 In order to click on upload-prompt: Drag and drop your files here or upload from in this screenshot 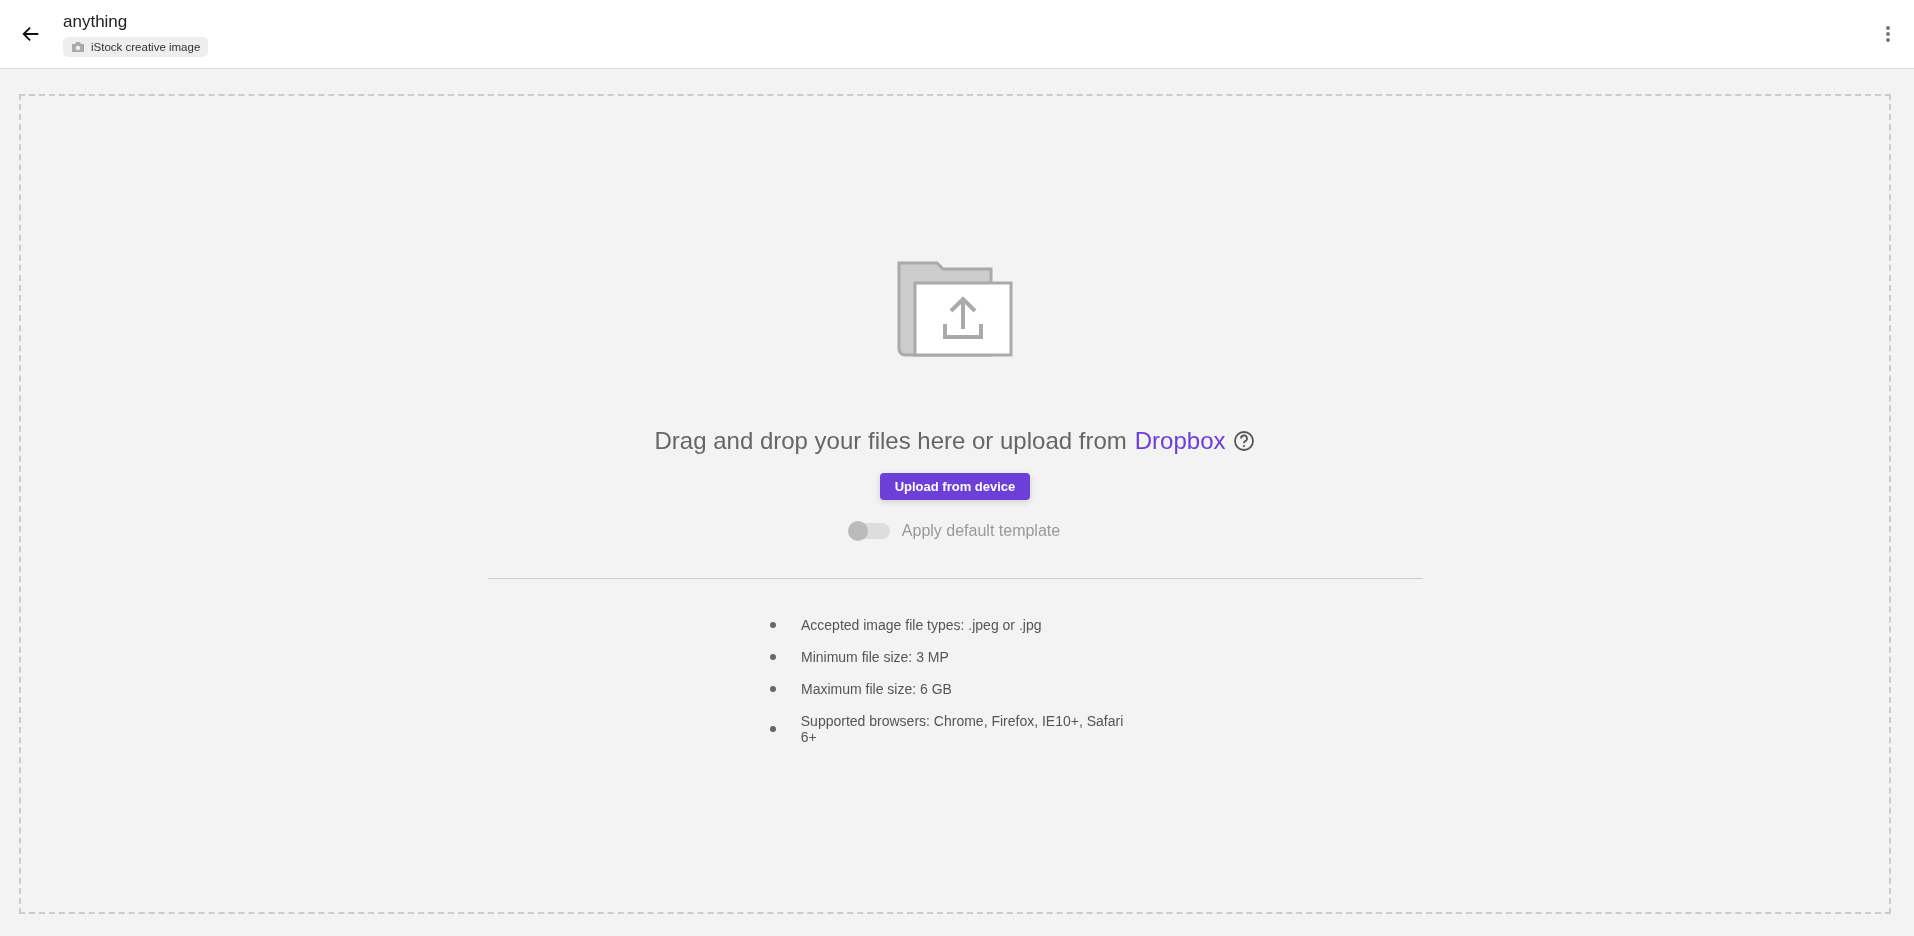, I will do `click(890, 441)`.